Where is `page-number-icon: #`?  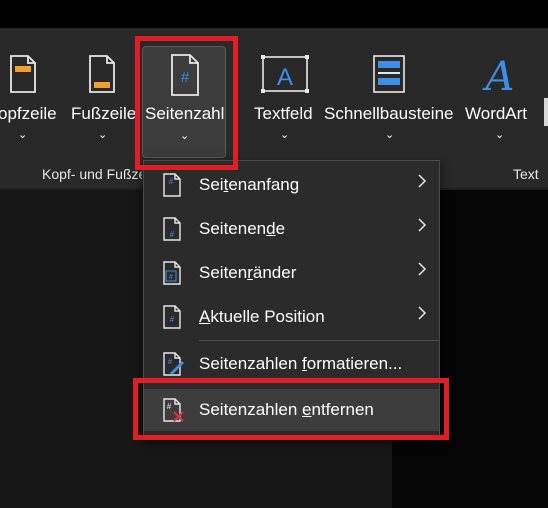 page-number-icon: # is located at coordinates (185, 77).